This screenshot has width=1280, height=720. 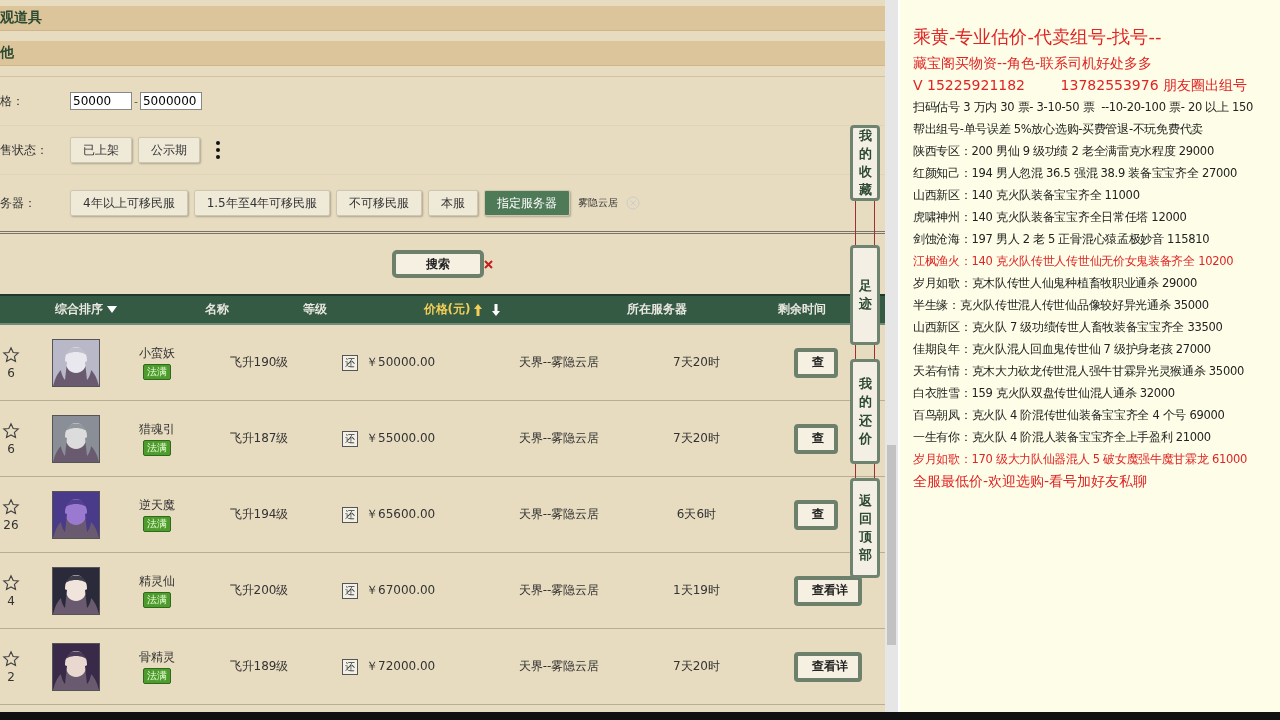 I want to click on scrollbar-thumb, so click(x=891, y=545).